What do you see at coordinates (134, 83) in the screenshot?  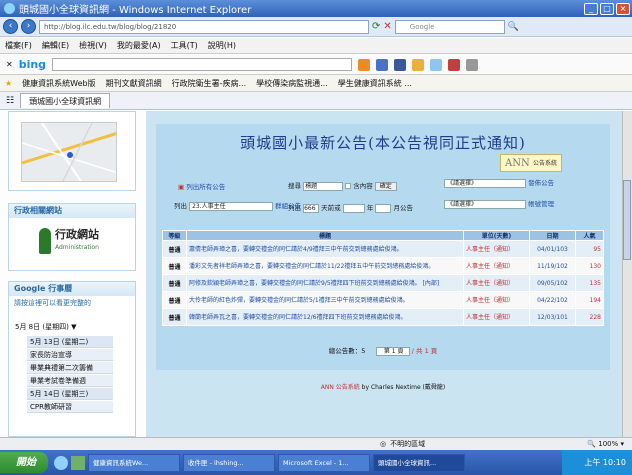 I see `fav-item-2: 期刊文獻資訊網` at bounding box center [134, 83].